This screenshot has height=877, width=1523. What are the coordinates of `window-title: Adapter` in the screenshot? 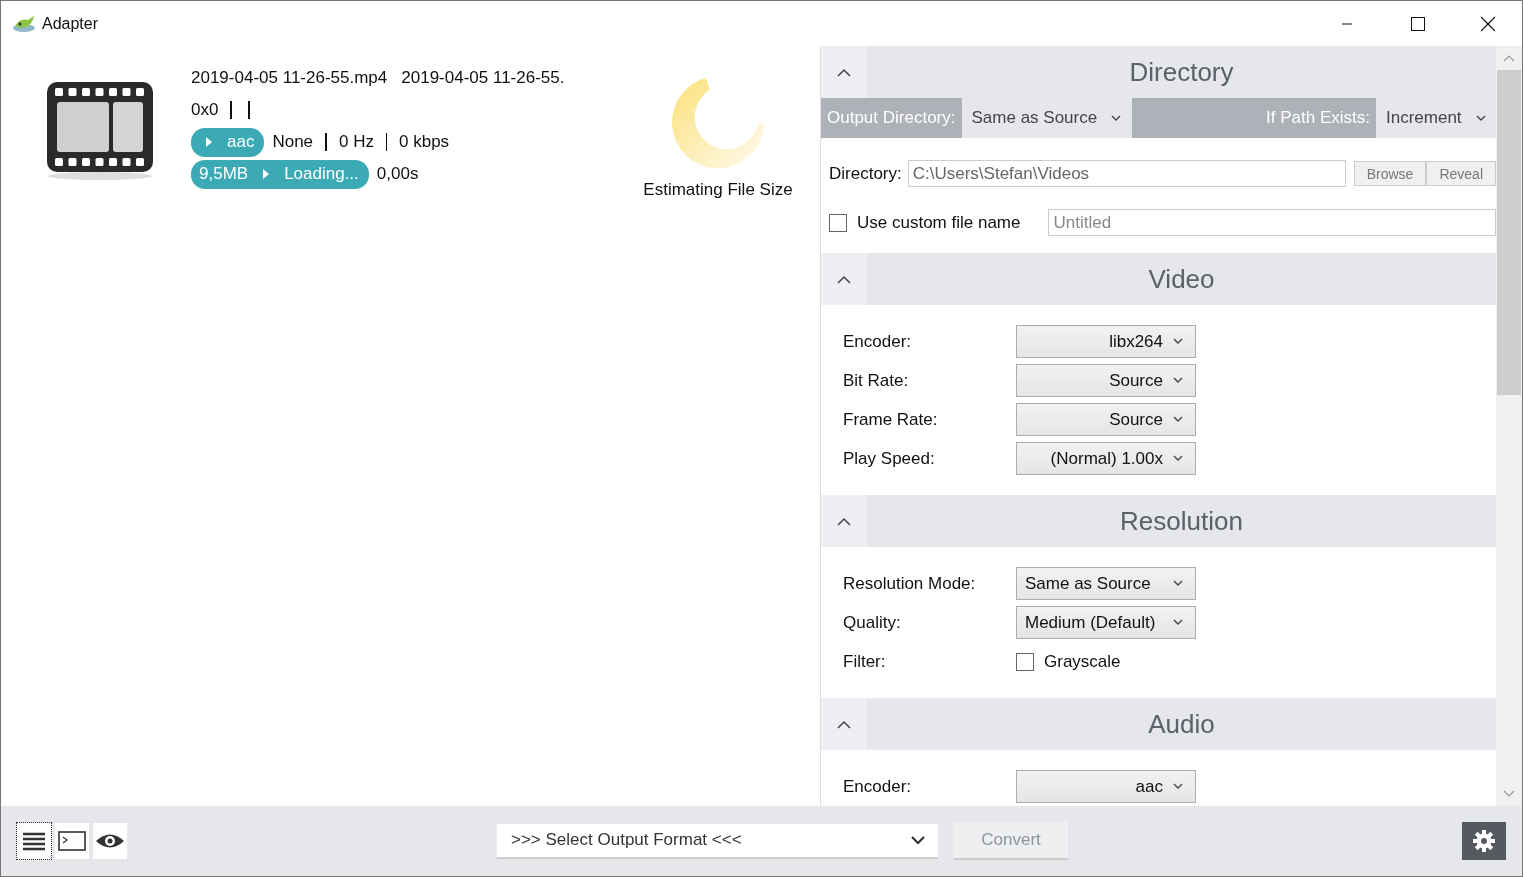 It's located at (70, 23).